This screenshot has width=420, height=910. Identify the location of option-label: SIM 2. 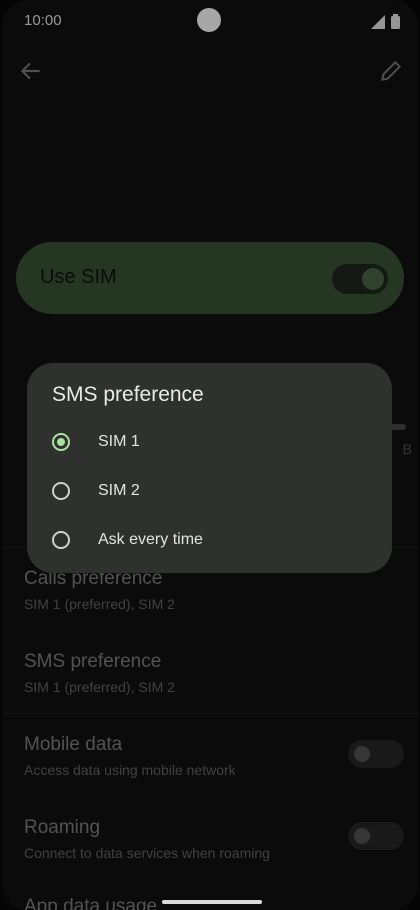
(119, 490).